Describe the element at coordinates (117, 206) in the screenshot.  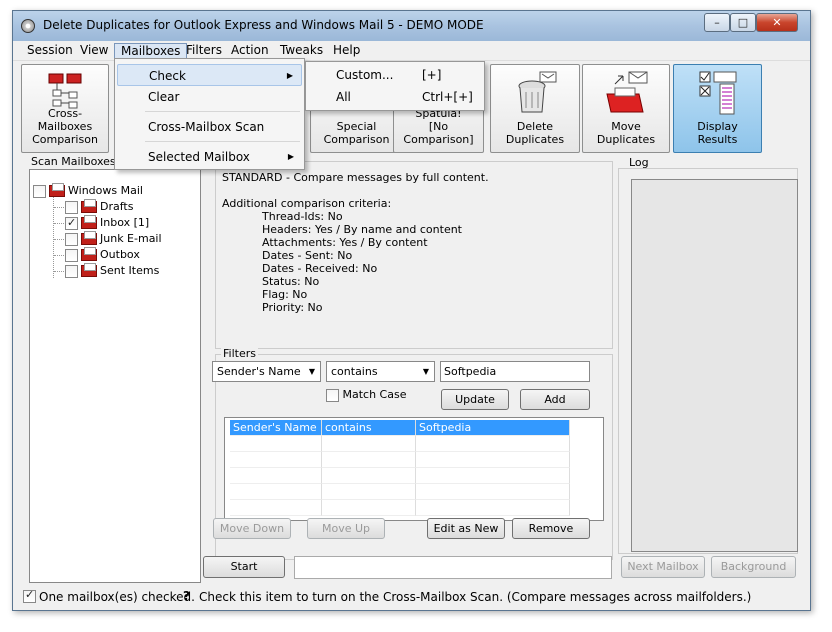
I see `tree-item-label: Drafts` at that location.